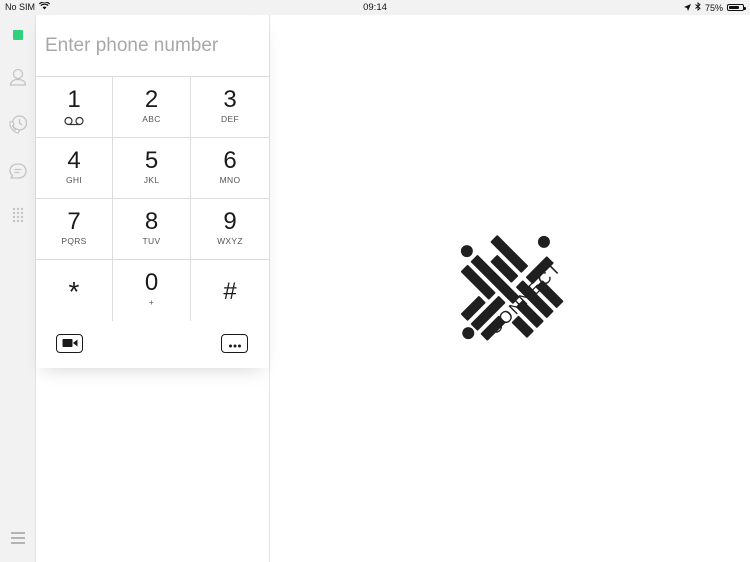 The width and height of the screenshot is (750, 562). Describe the element at coordinates (230, 180) in the screenshot. I see `key-letters: MNO` at that location.